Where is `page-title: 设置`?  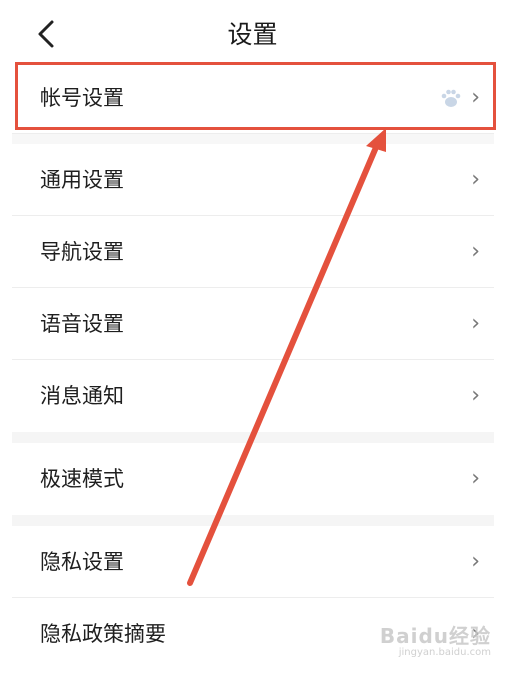 page-title: 设置 is located at coordinates (252, 34).